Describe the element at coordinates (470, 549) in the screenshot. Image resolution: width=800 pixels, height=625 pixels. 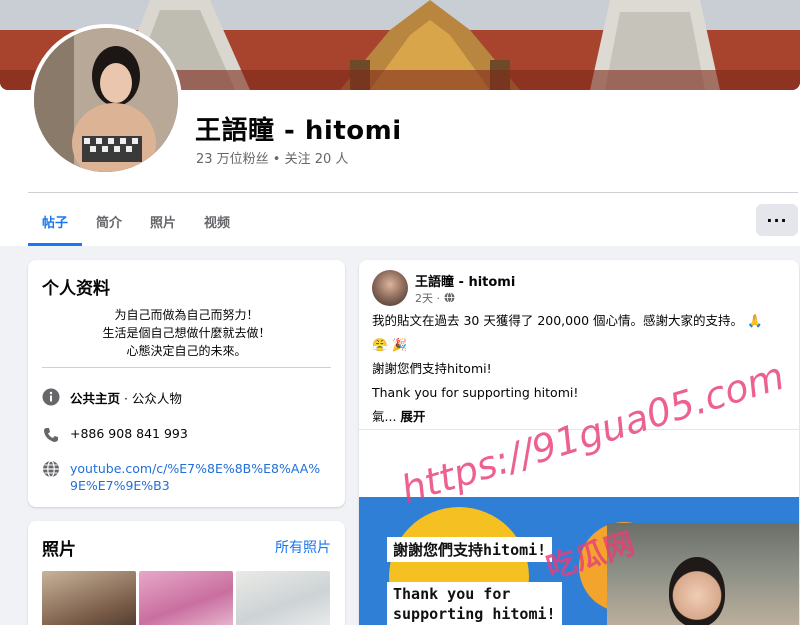
I see `image-caption: 謝謝您們支持hitomi!` at that location.